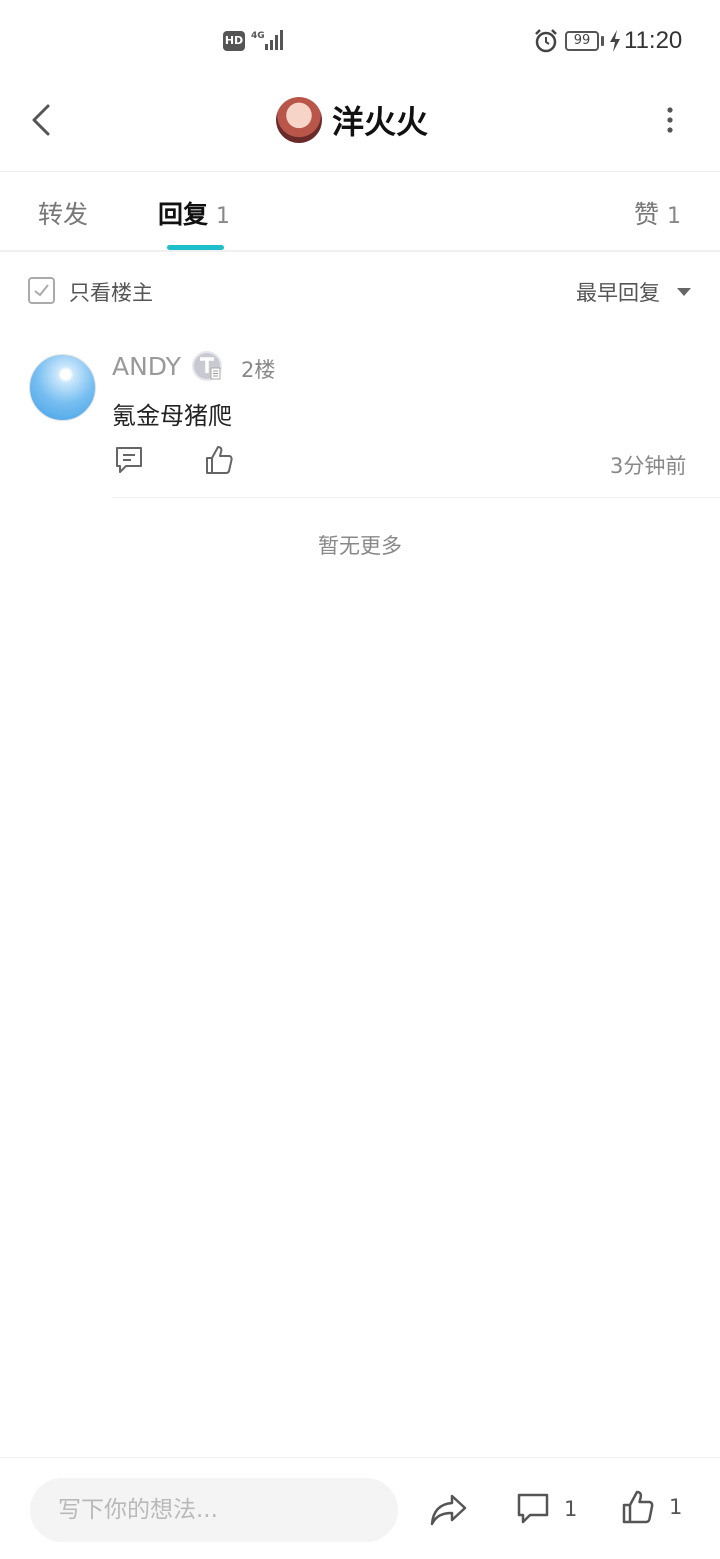 The height and width of the screenshot is (1559, 720). What do you see at coordinates (449, 1510) in the screenshot?
I see `share-icon` at bounding box center [449, 1510].